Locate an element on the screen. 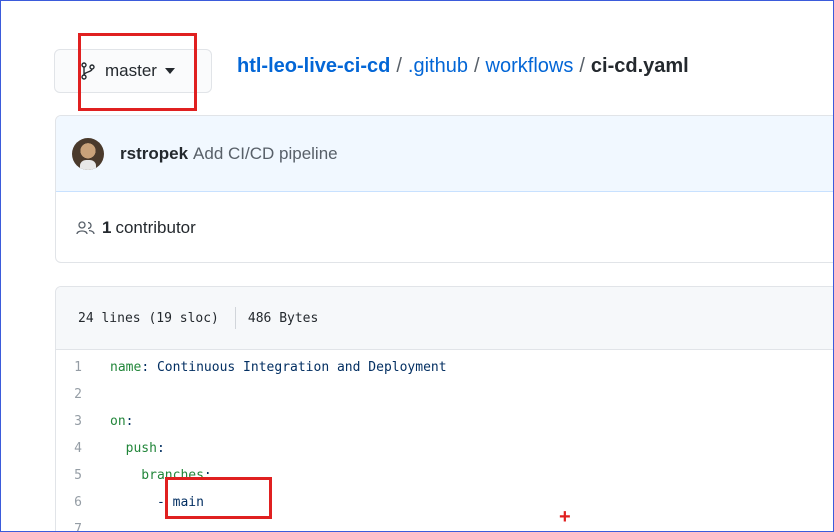  git-branch-icon is located at coordinates (88, 71).